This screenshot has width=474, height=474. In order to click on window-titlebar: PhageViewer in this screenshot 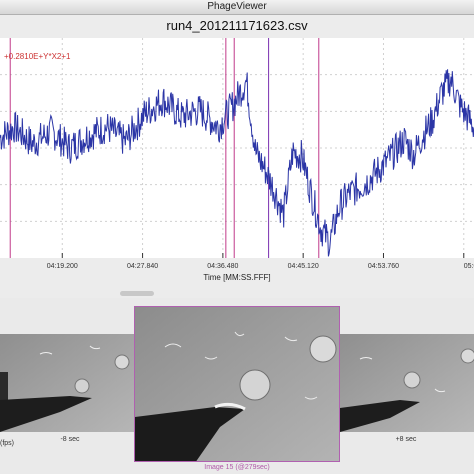, I will do `click(237, 7)`.